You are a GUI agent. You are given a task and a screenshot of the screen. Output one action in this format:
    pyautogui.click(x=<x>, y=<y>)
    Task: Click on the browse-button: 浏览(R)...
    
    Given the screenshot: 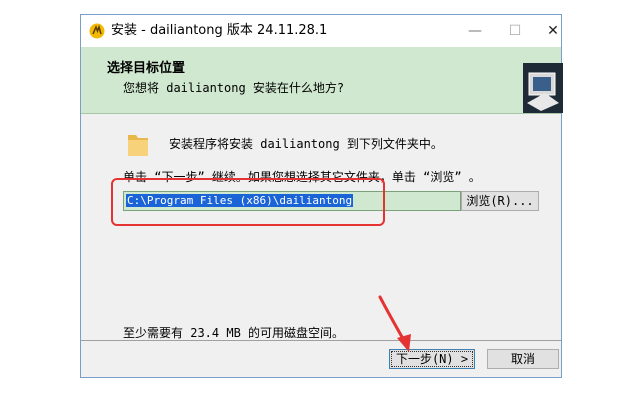 What is the action you would take?
    pyautogui.click(x=500, y=201)
    